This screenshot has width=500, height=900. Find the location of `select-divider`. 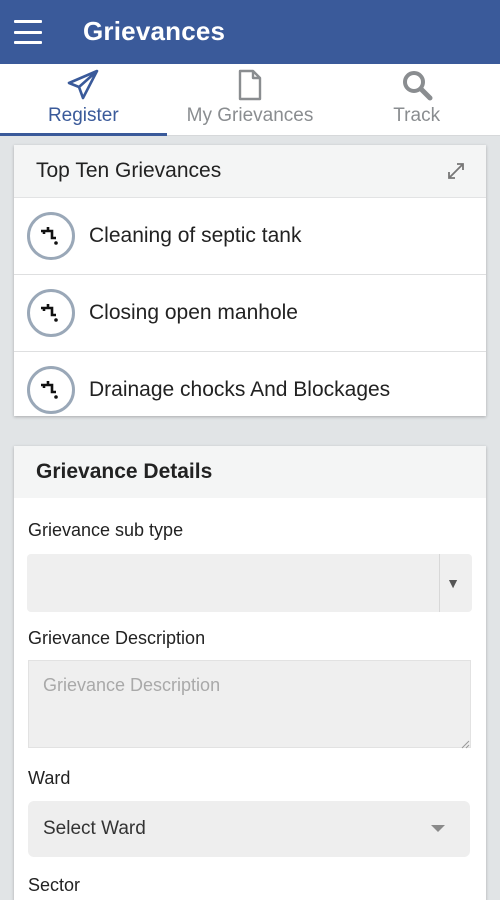

select-divider is located at coordinates (439, 583).